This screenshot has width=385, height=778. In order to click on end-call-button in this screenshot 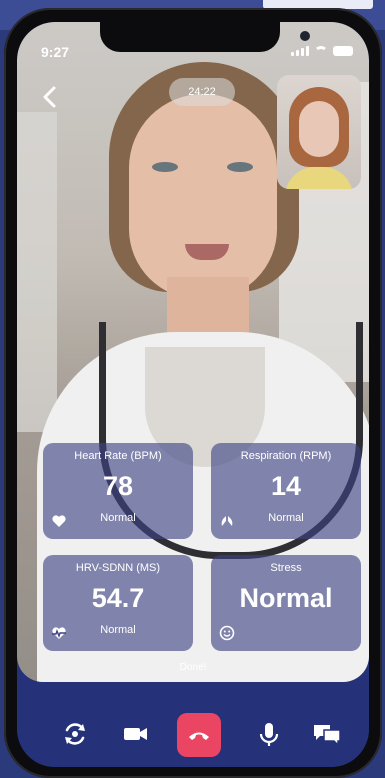, I will do `click(199, 735)`.